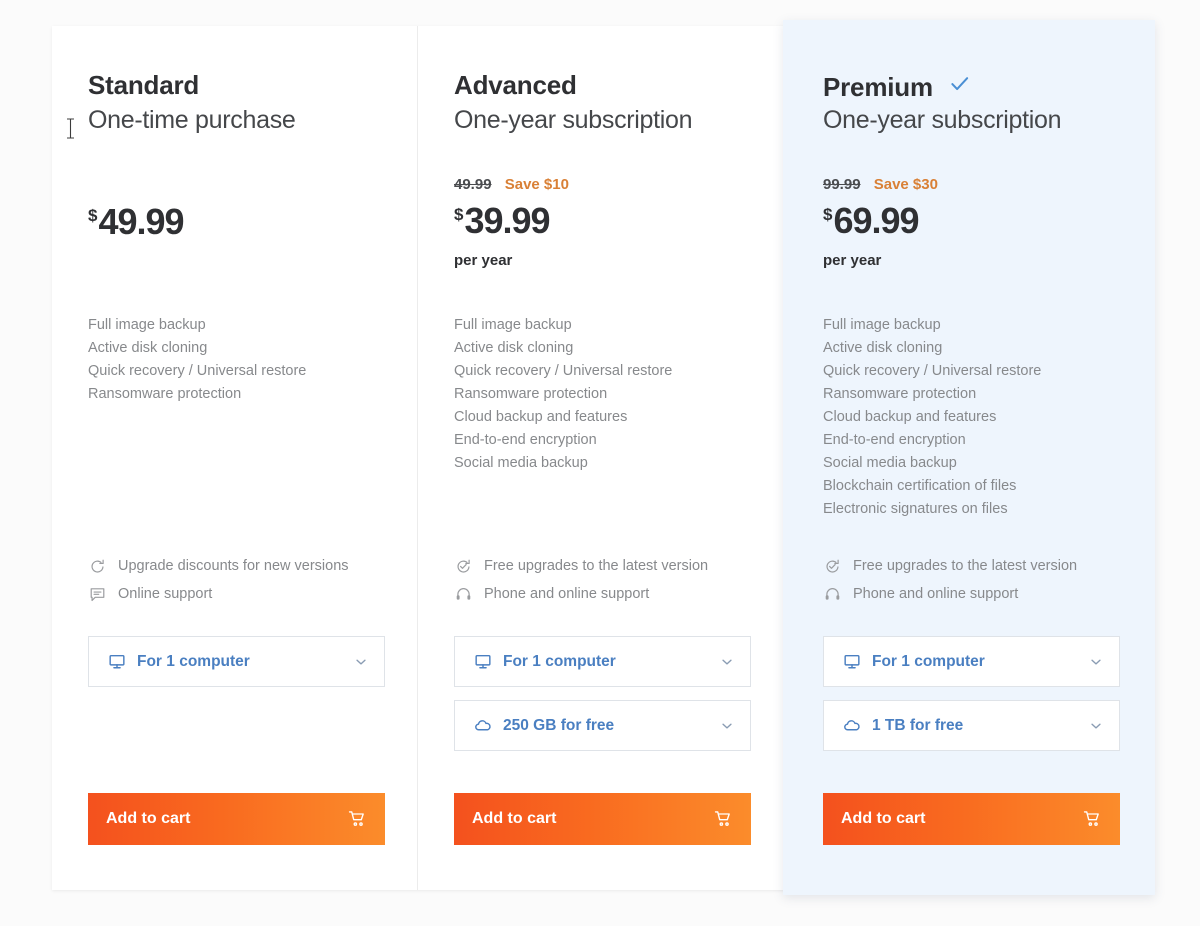  What do you see at coordinates (536, 184) in the screenshot?
I see `save-badge: Save $10` at bounding box center [536, 184].